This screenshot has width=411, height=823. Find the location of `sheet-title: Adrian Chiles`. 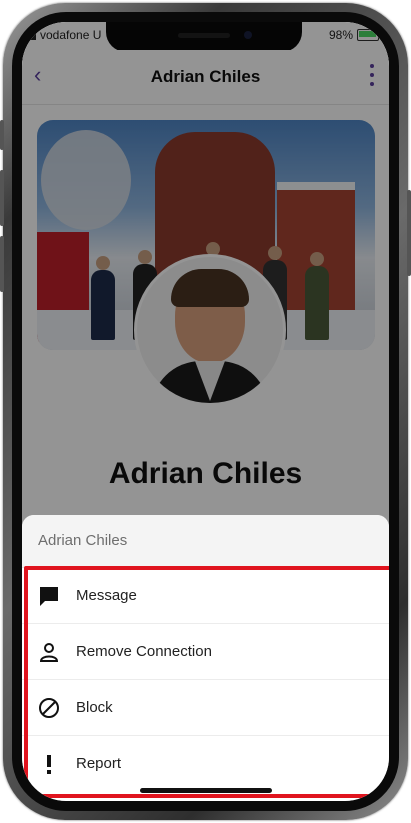

sheet-title: Adrian Chiles is located at coordinates (205, 541).